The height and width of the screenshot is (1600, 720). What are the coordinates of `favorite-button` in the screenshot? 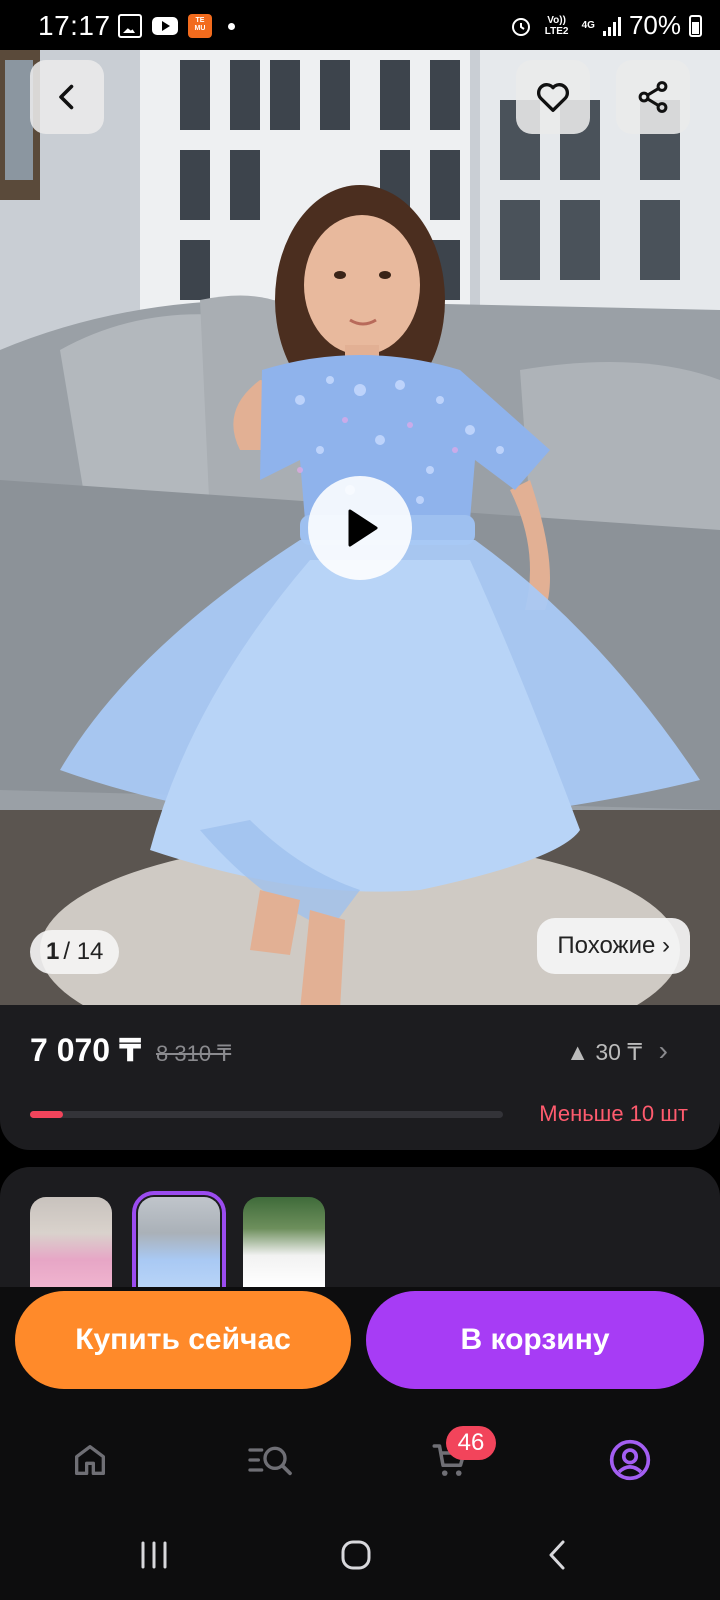 It's located at (553, 97).